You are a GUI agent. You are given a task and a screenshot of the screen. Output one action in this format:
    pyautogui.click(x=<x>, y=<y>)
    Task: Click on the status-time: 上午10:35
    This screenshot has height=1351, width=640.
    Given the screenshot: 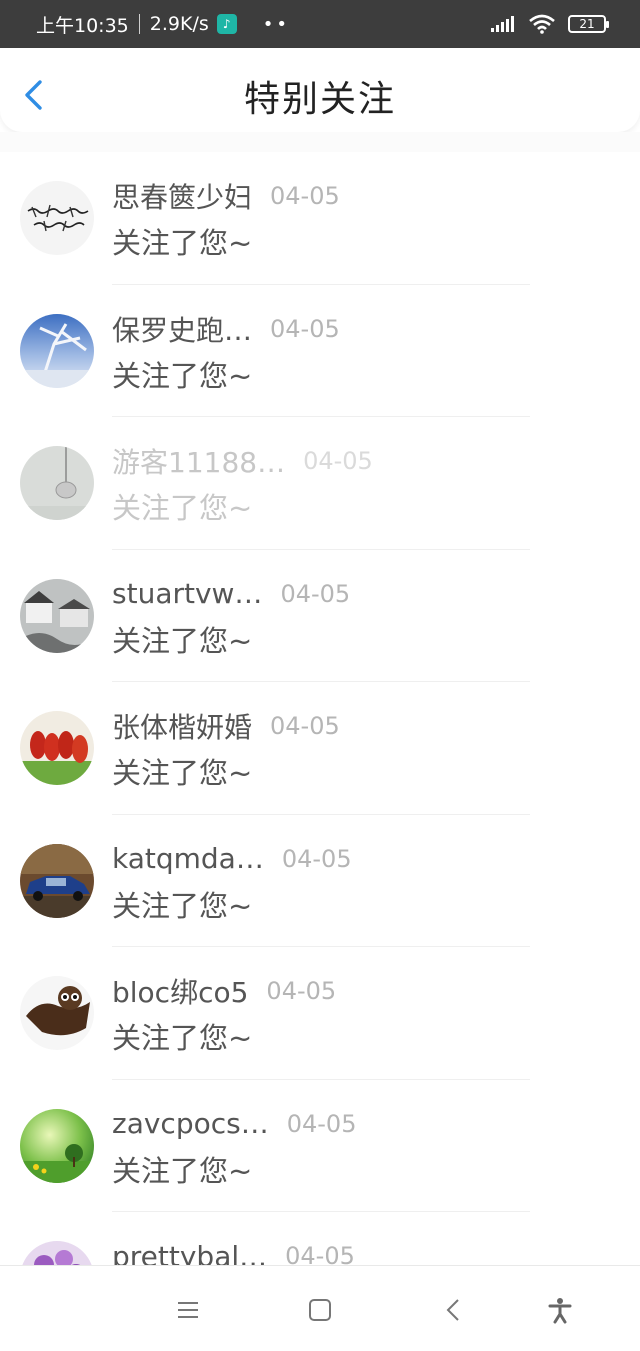 What is the action you would take?
    pyautogui.click(x=82, y=25)
    